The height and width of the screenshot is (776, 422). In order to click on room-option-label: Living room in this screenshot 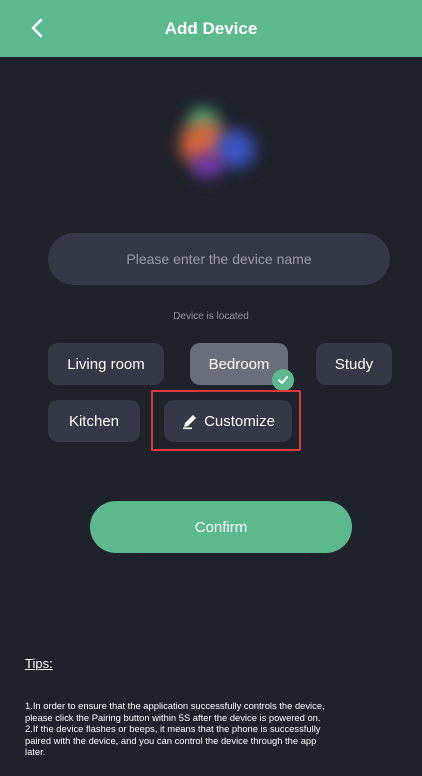, I will do `click(106, 364)`.